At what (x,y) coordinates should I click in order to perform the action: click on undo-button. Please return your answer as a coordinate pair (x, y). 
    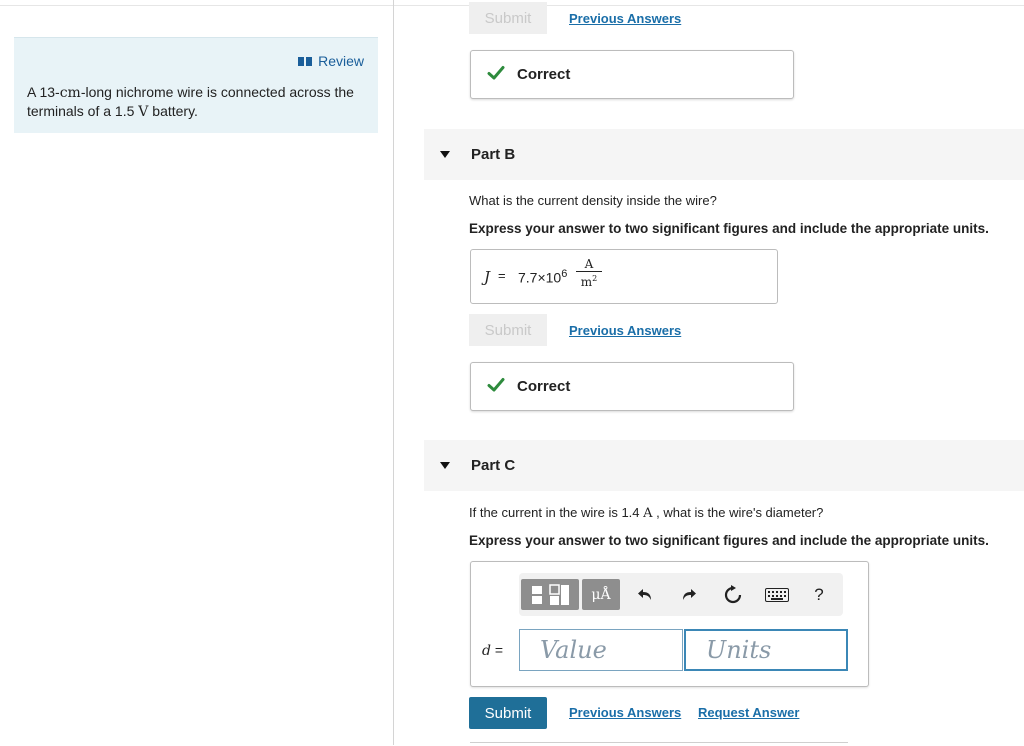
    Looking at the image, I should click on (646, 594).